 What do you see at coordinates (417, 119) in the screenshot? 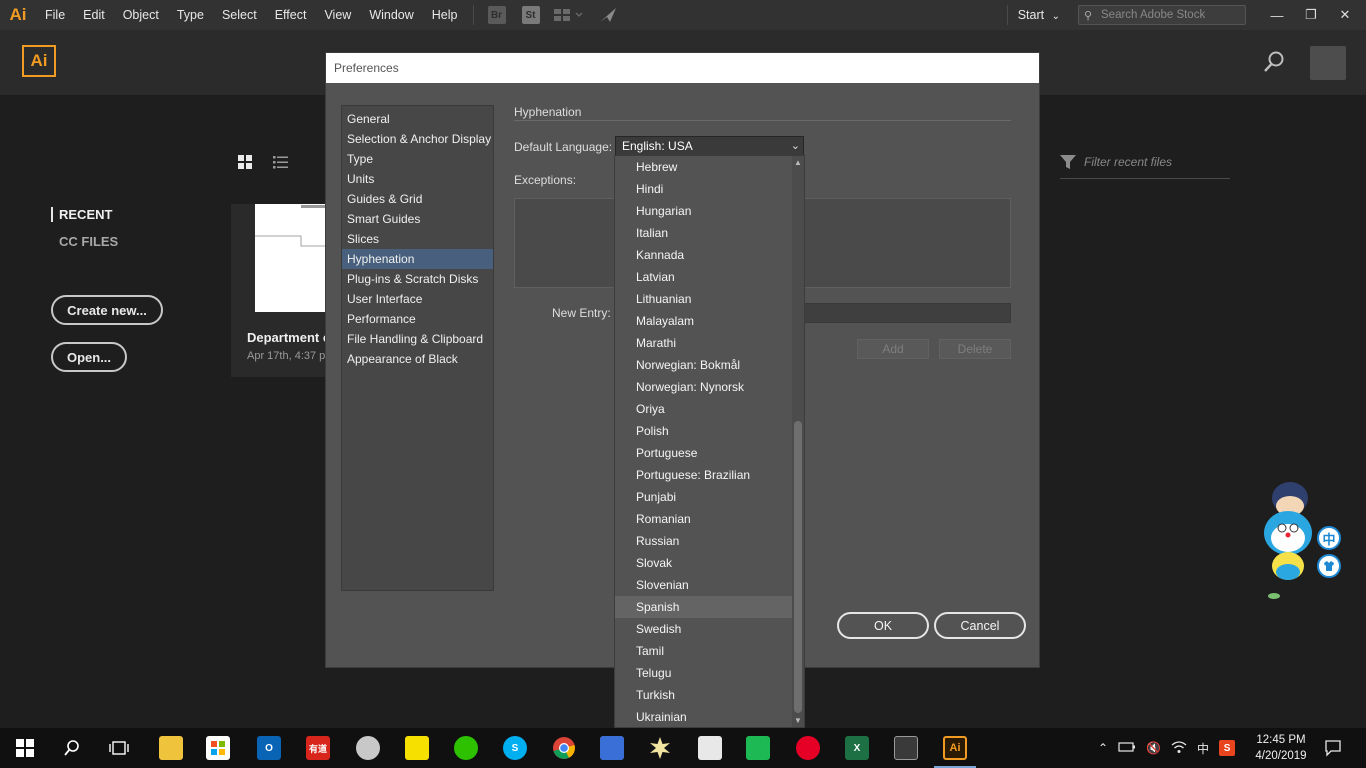
I see `category-general: General` at bounding box center [417, 119].